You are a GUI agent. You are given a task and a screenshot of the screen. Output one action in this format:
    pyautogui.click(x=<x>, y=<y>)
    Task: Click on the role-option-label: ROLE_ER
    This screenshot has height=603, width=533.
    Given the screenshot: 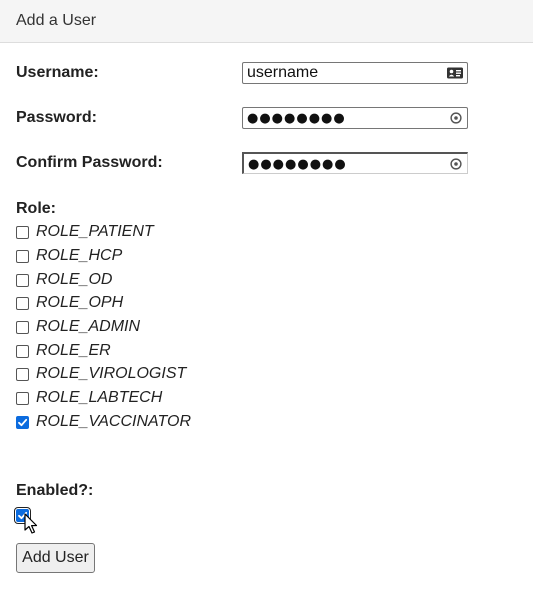 What is the action you would take?
    pyautogui.click(x=73, y=350)
    